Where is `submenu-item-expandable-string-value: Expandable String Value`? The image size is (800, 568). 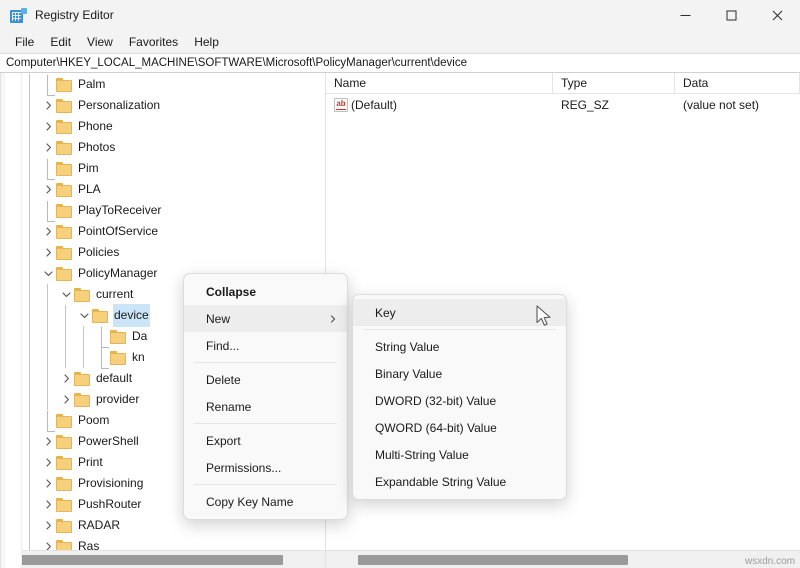 submenu-item-expandable-string-value: Expandable String Value is located at coordinates (459, 481).